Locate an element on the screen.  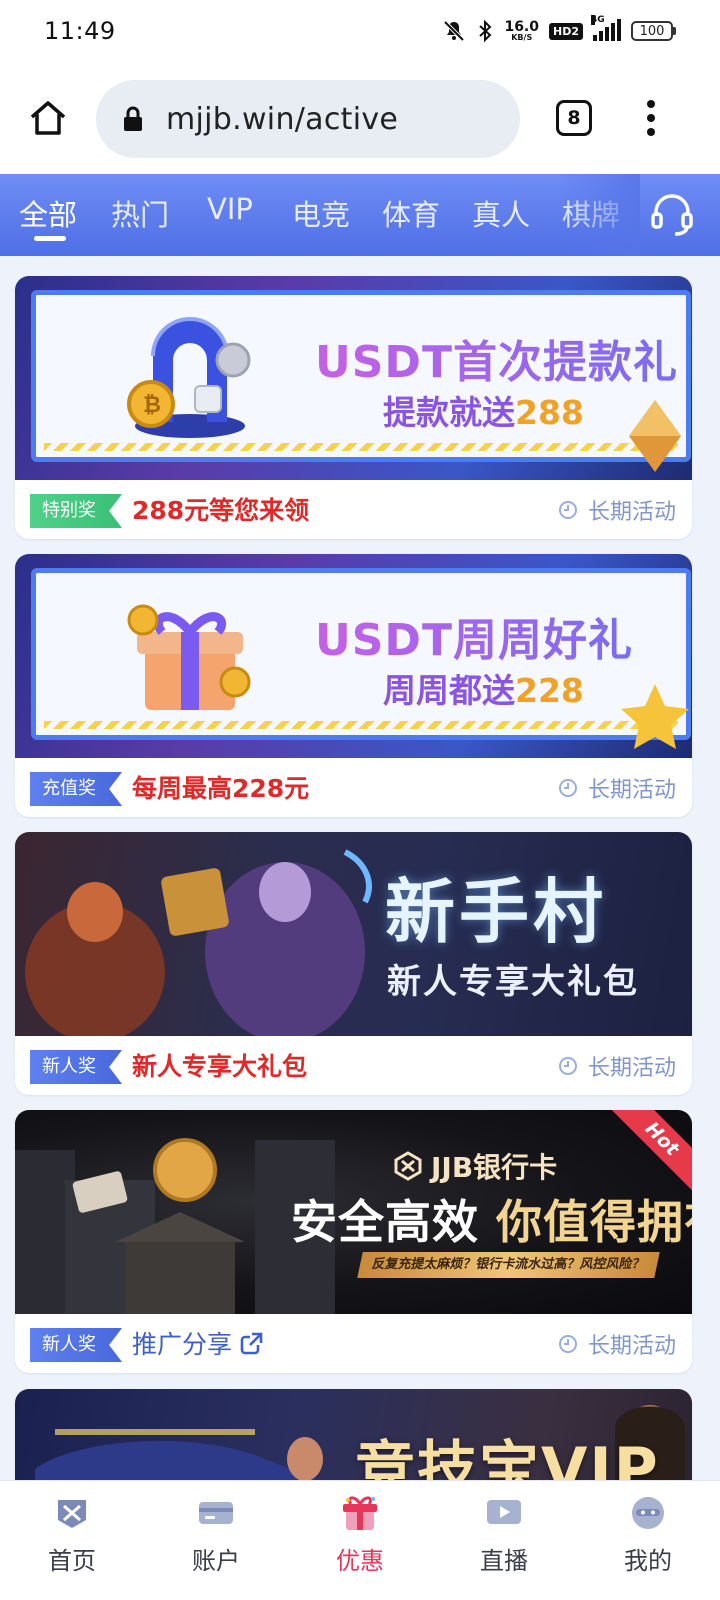
net-speed-value: 16.0 is located at coordinates (521, 27).